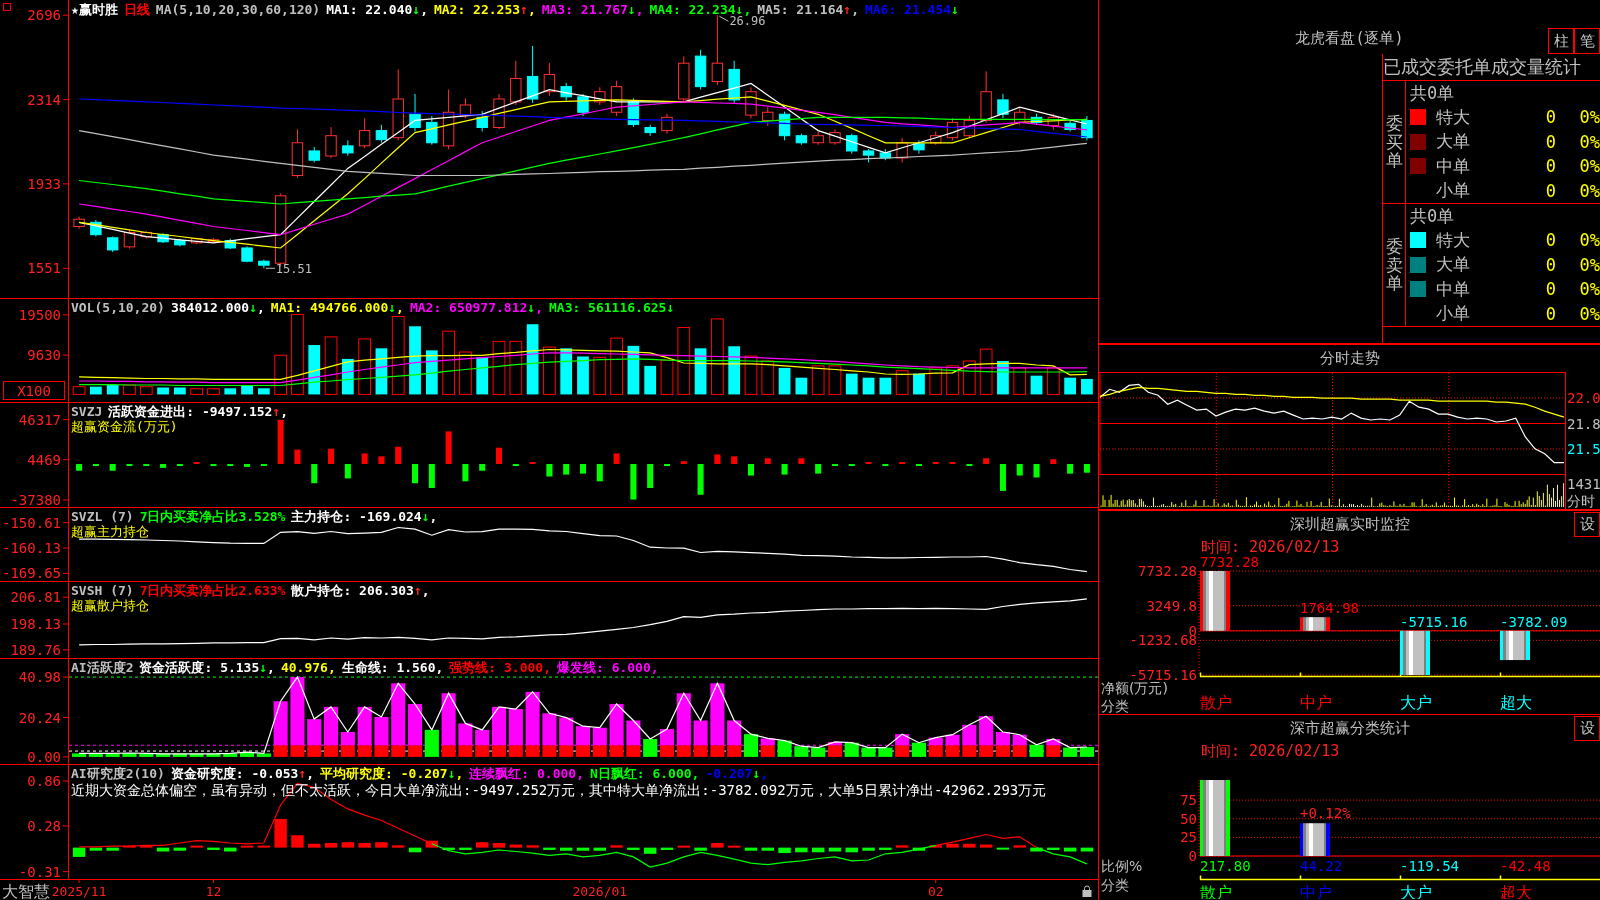 This screenshot has width=1600, height=900. I want to click on chart-annotation: -42.48, so click(1525, 866).